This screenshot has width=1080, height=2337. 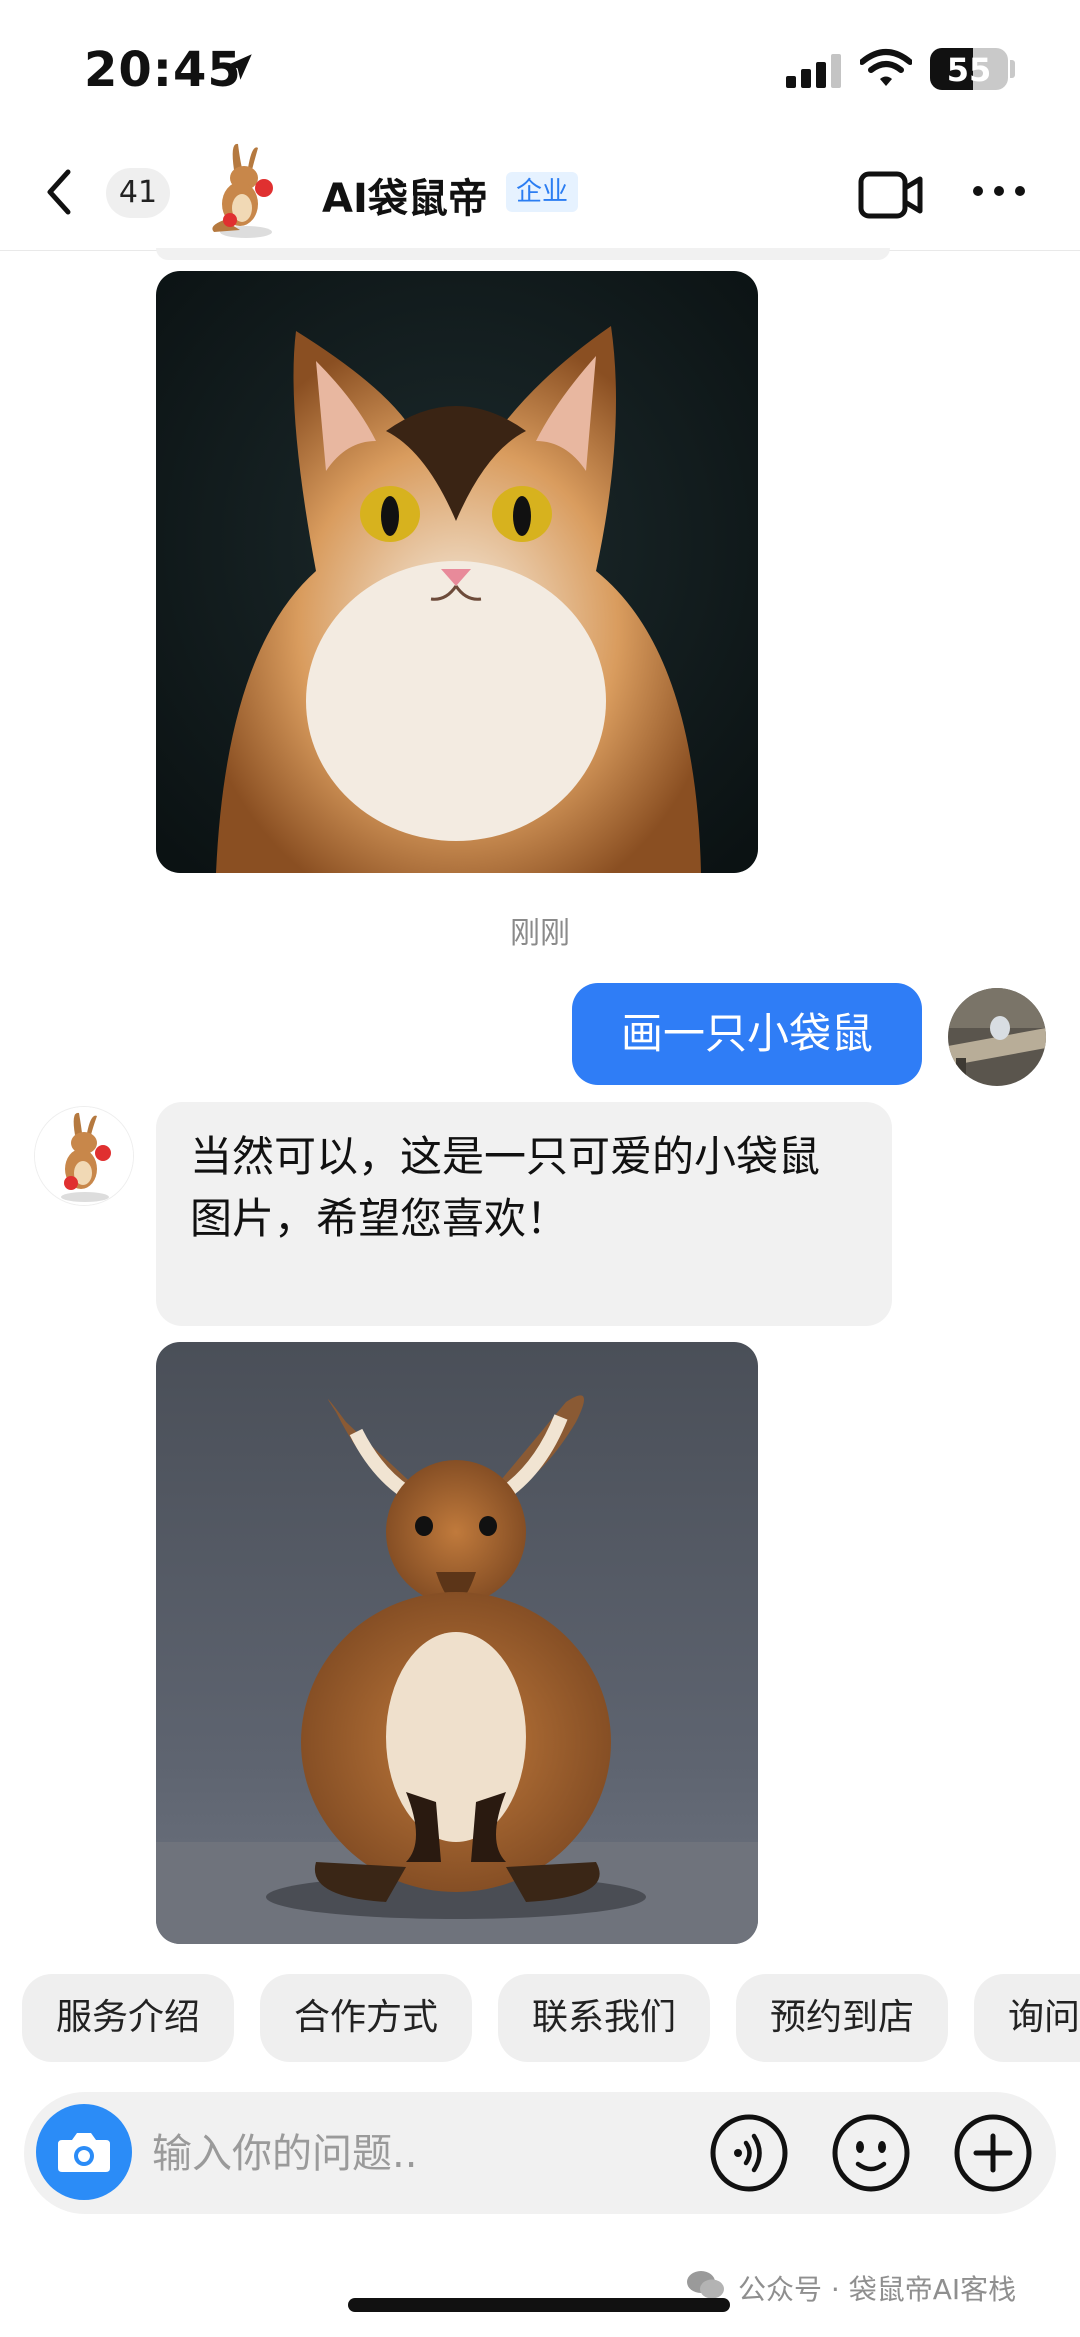 What do you see at coordinates (540, 70) in the screenshot?
I see `status-bar: 20:45 55` at bounding box center [540, 70].